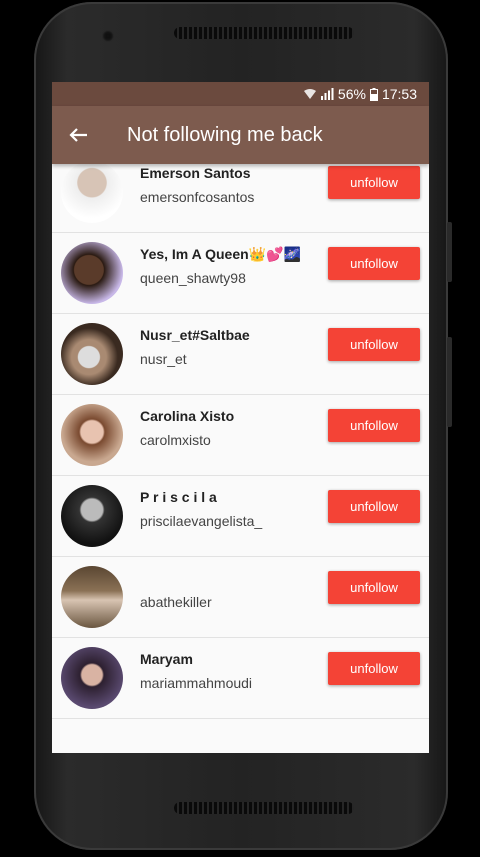  What do you see at coordinates (449, 382) in the screenshot?
I see `power-button` at bounding box center [449, 382].